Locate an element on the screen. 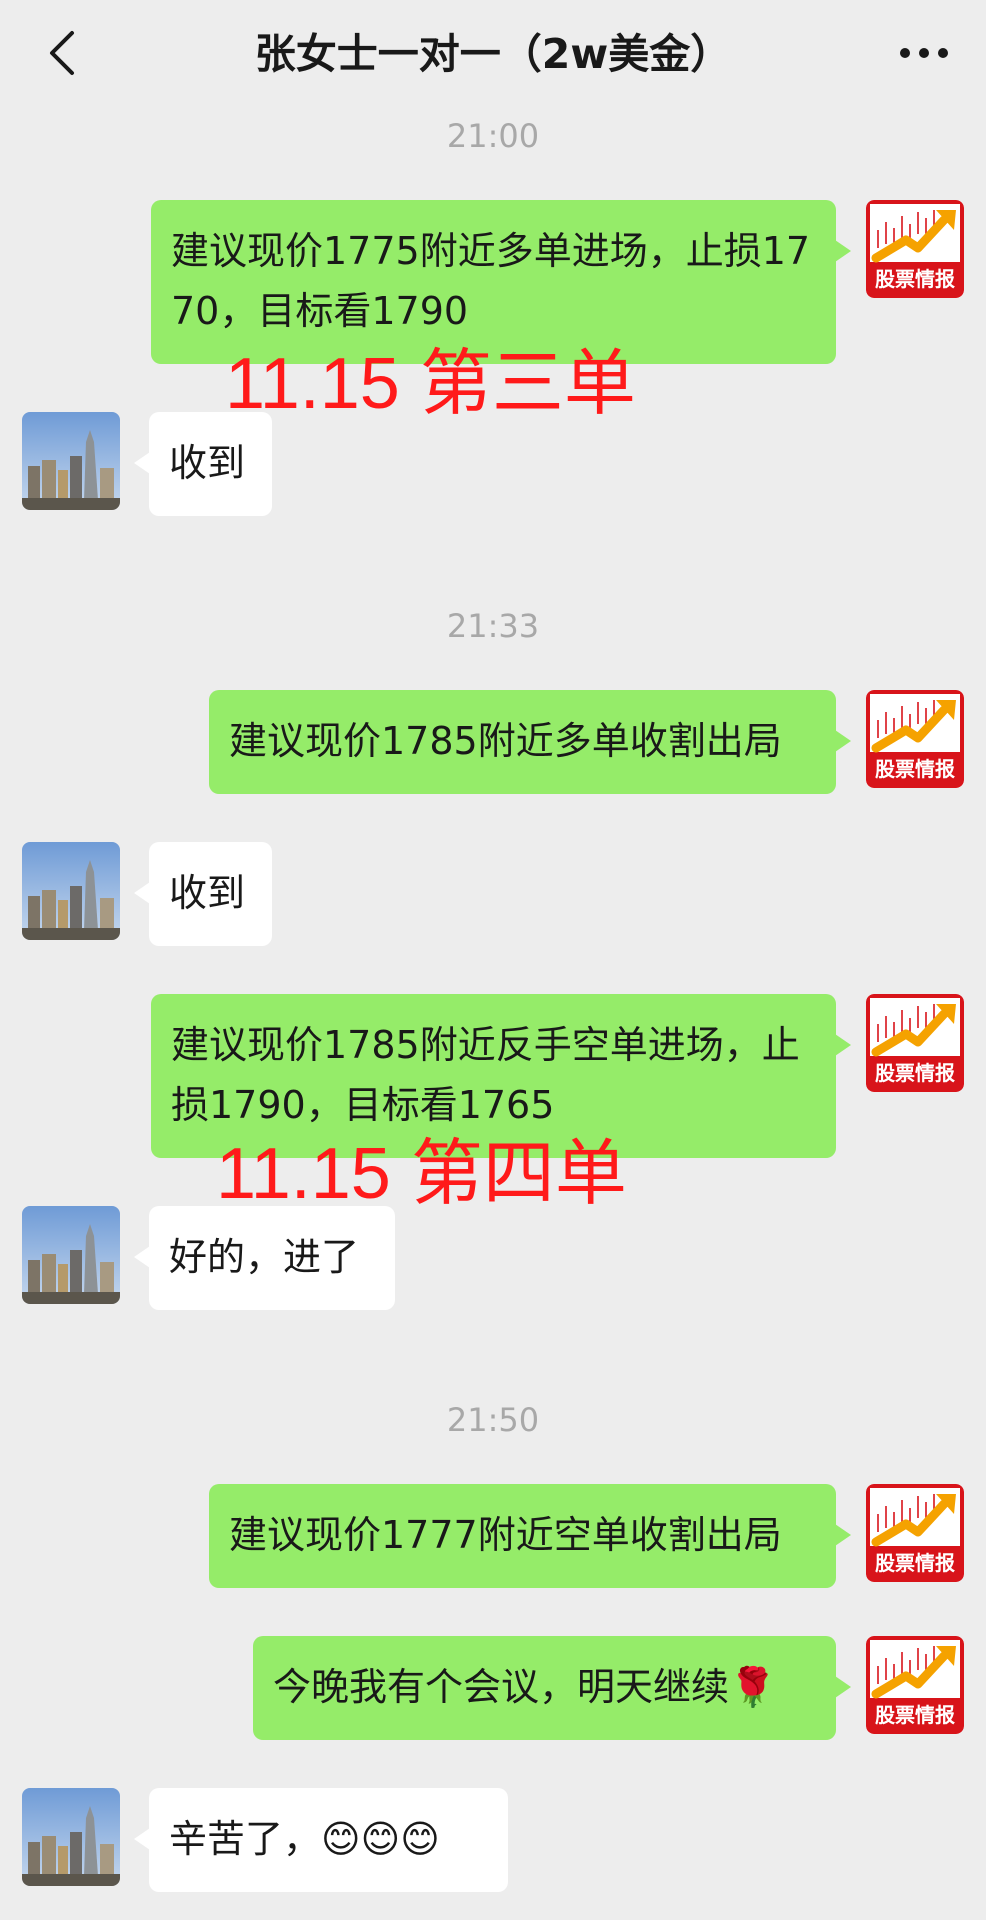  timestamp: 21:50 is located at coordinates (493, 1420).